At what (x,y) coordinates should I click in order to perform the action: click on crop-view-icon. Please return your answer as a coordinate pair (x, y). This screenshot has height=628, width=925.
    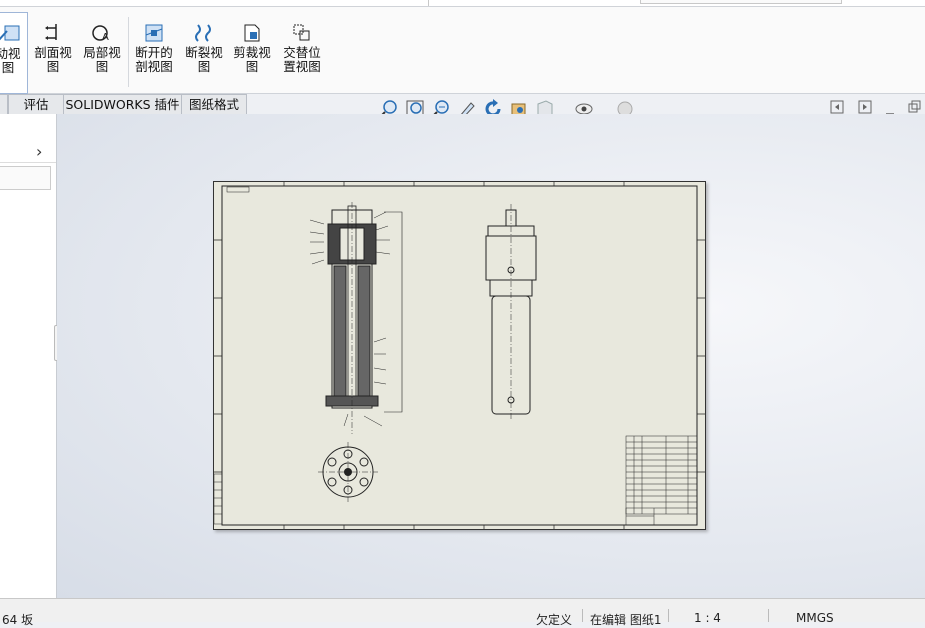
    Looking at the image, I should click on (252, 33).